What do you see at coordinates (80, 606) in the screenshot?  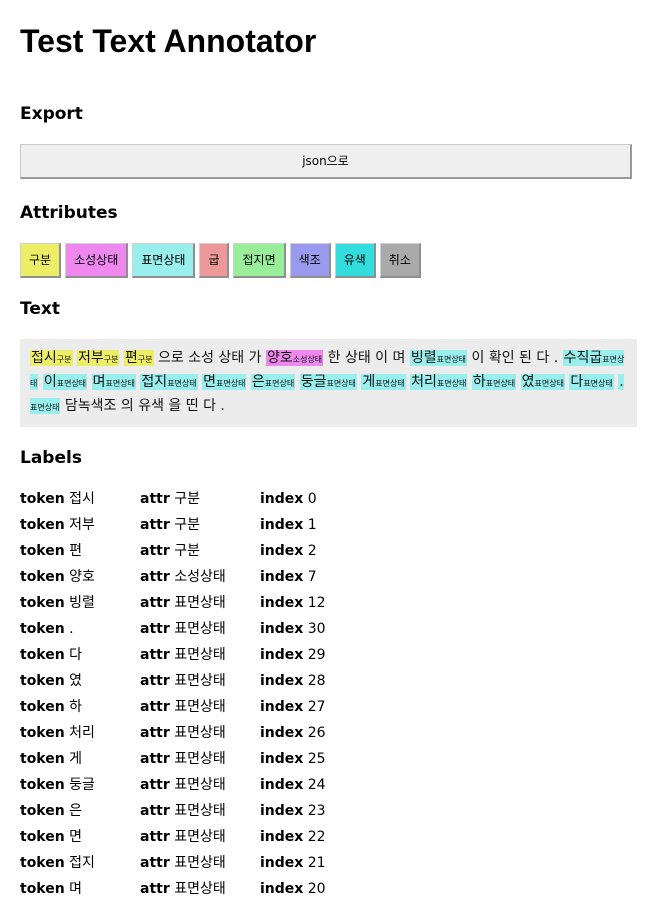 I see `label-token-cell: token 빙렬` at bounding box center [80, 606].